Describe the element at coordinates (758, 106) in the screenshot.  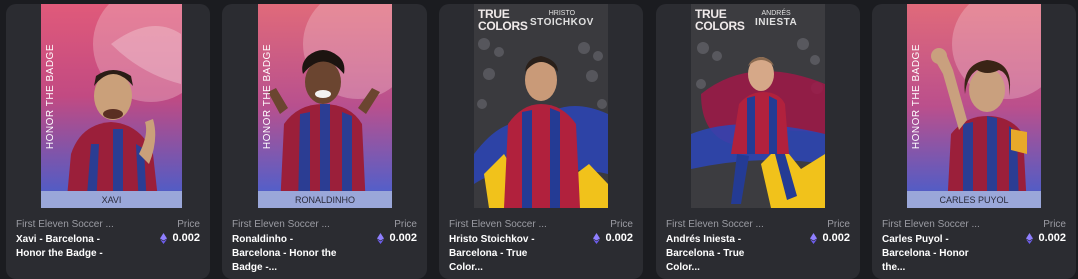
I see `nft-artwork: TRUE COLORS ANDRÉS INIESTA` at that location.